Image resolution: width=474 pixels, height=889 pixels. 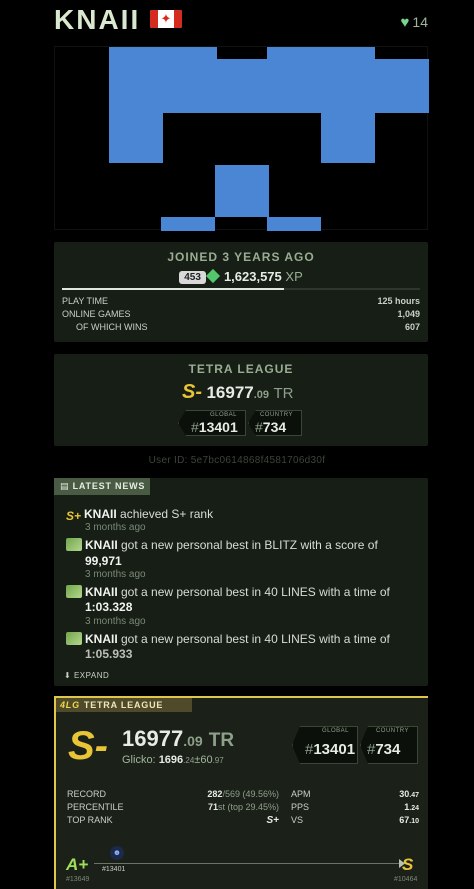 What do you see at coordinates (112, 327) in the screenshot?
I see `stat-label: OF WHICH WINS` at bounding box center [112, 327].